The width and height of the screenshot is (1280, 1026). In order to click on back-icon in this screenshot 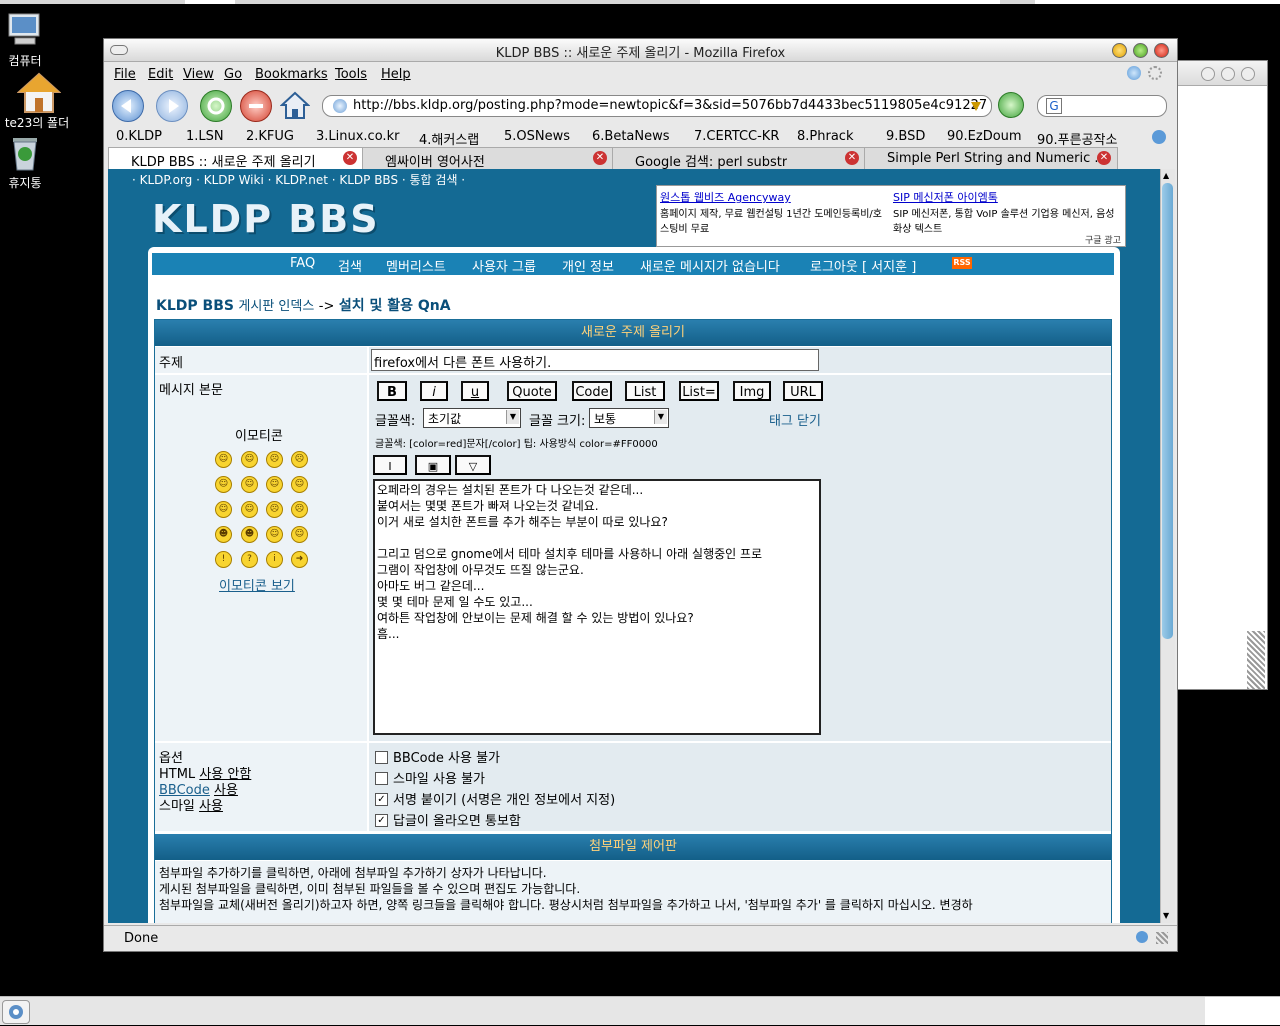, I will do `click(128, 106)`.